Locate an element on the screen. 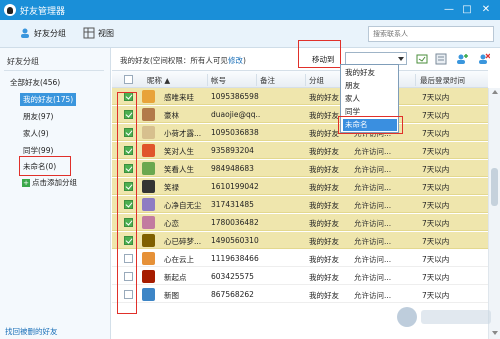 Image resolution: width=500 pixels, height=339 pixels. friend-account: 1490560310 is located at coordinates (235, 240).